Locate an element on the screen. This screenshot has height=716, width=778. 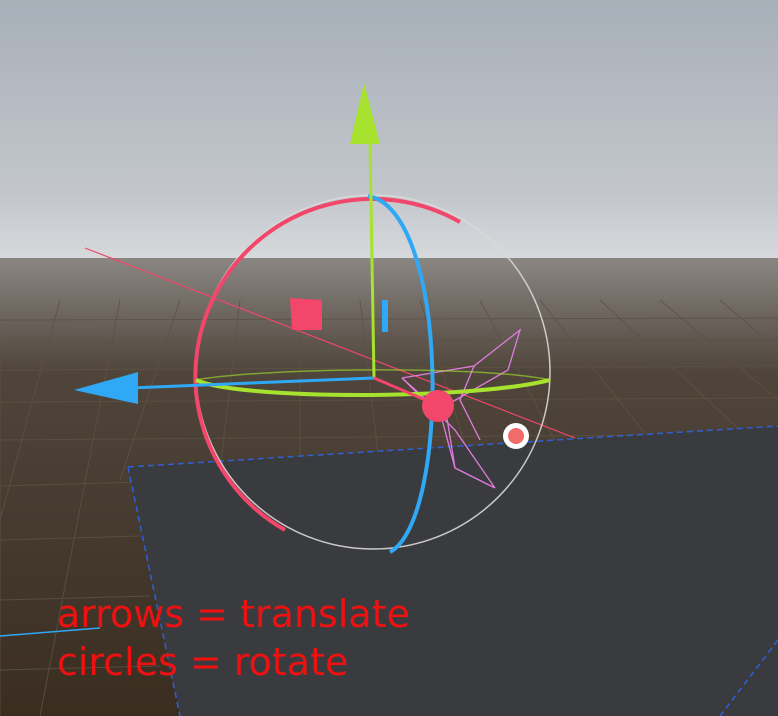
plane-handle-xy is located at coordinates (306, 314).